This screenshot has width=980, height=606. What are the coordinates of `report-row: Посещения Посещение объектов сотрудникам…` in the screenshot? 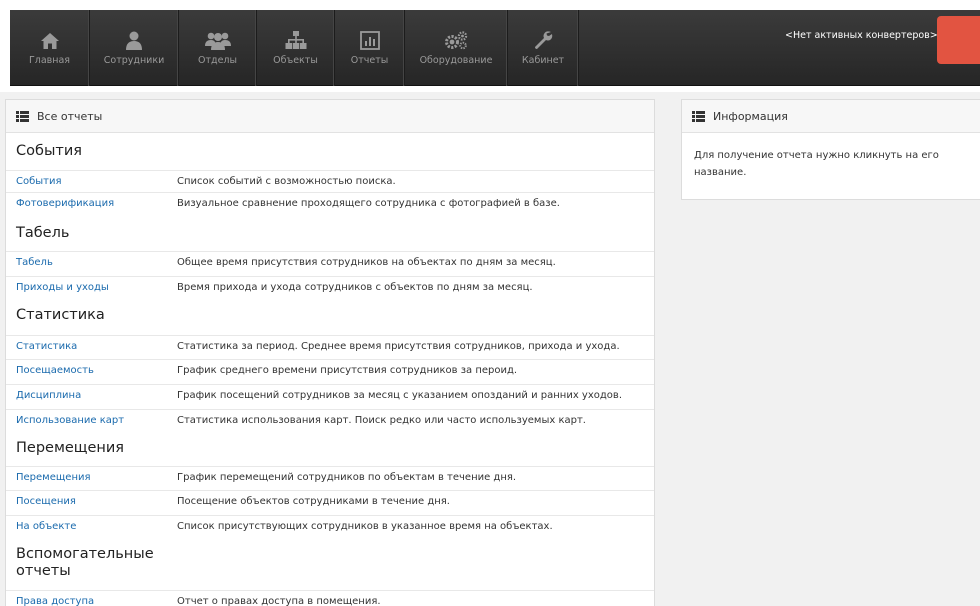 It's located at (330, 500).